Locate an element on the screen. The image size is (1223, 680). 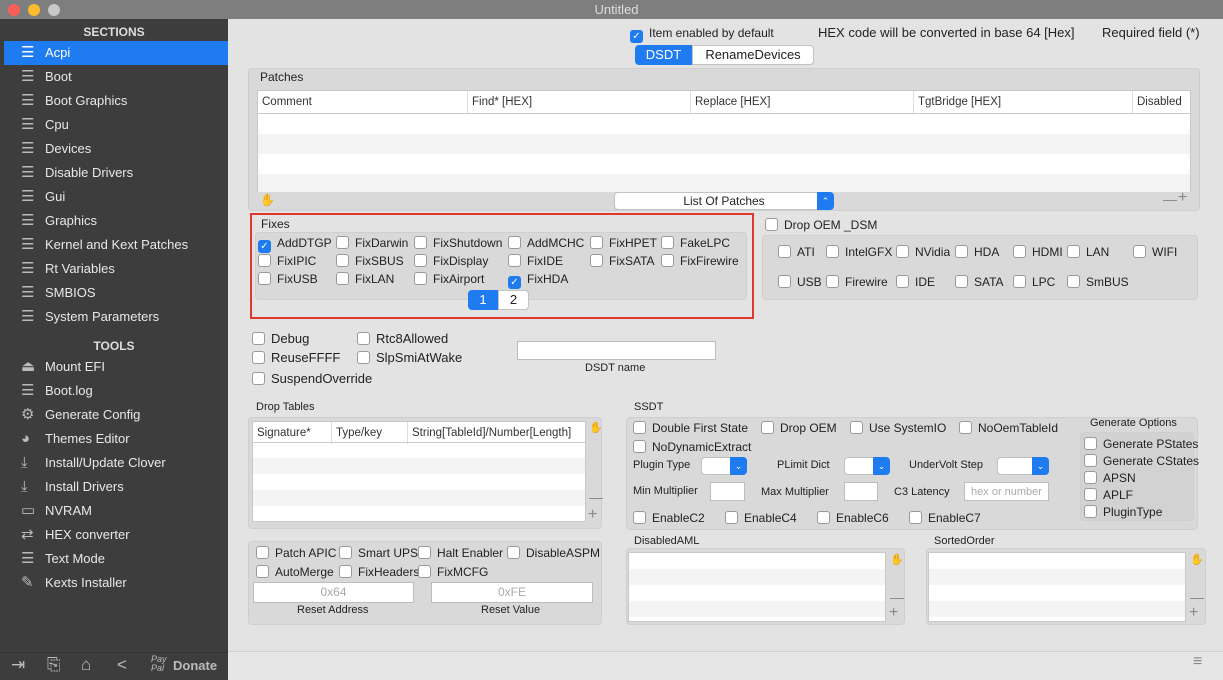
fixusb-option: FixUSB is located at coordinates (288, 279).